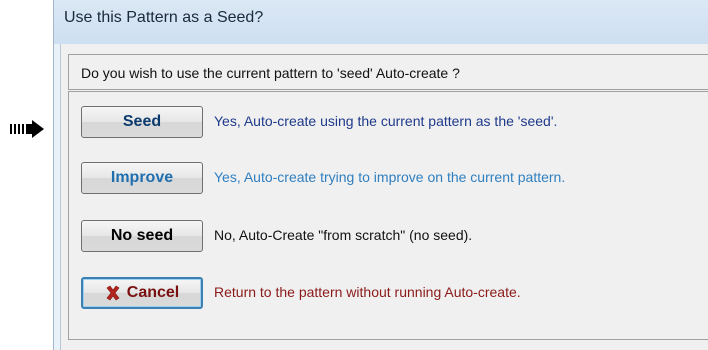 The height and width of the screenshot is (350, 708). Describe the element at coordinates (113, 293) in the screenshot. I see `x-close-icon` at that location.